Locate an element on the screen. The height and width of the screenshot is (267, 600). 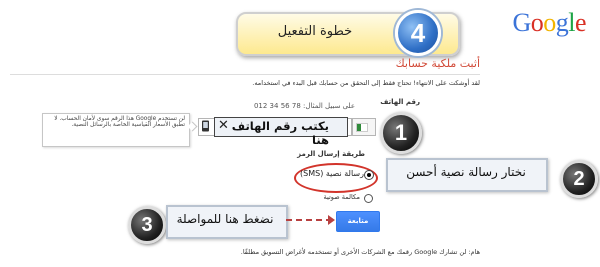
phone-example-hint: على سبيل المثال: 78 56 34 012 is located at coordinates (304, 106).